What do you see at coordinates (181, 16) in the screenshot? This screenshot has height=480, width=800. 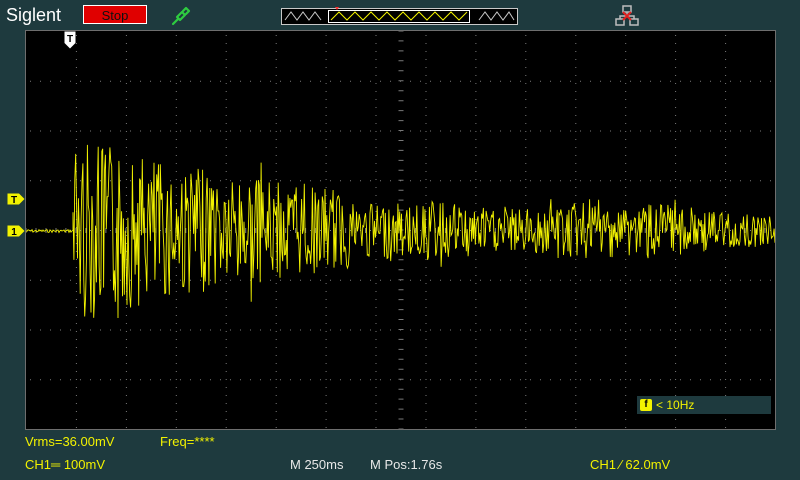 I see `probe-icon` at bounding box center [181, 16].